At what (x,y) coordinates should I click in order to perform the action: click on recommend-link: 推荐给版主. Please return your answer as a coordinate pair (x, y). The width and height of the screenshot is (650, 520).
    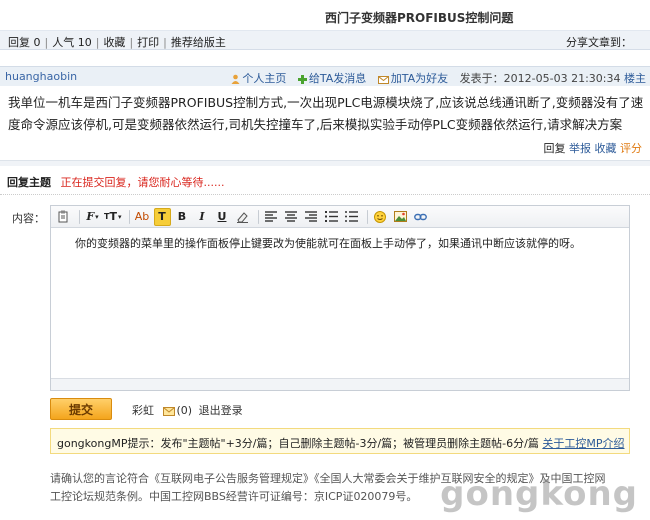
    Looking at the image, I should click on (198, 42).